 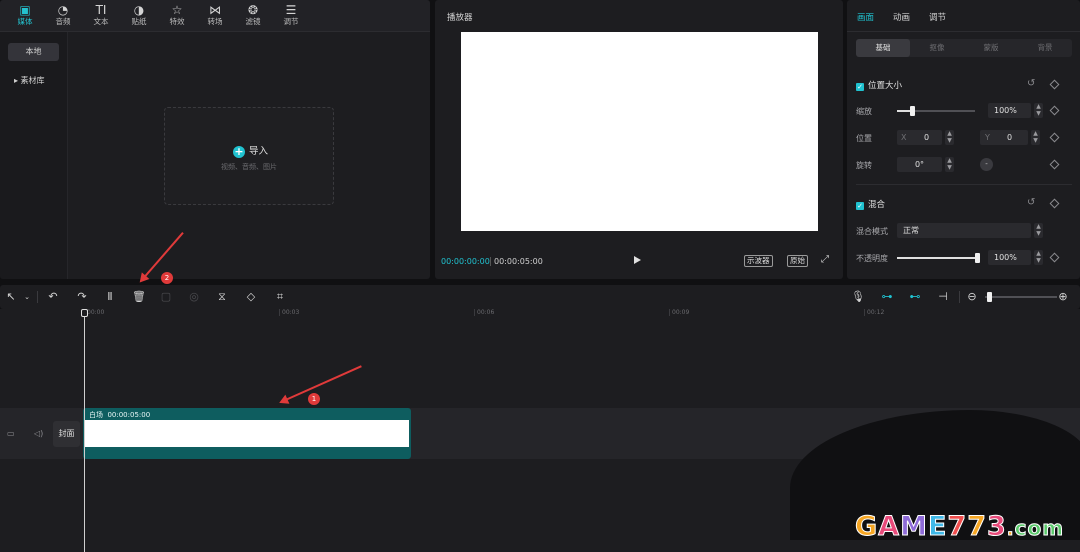 What do you see at coordinates (84, 313) in the screenshot?
I see `playhead-handle` at bounding box center [84, 313].